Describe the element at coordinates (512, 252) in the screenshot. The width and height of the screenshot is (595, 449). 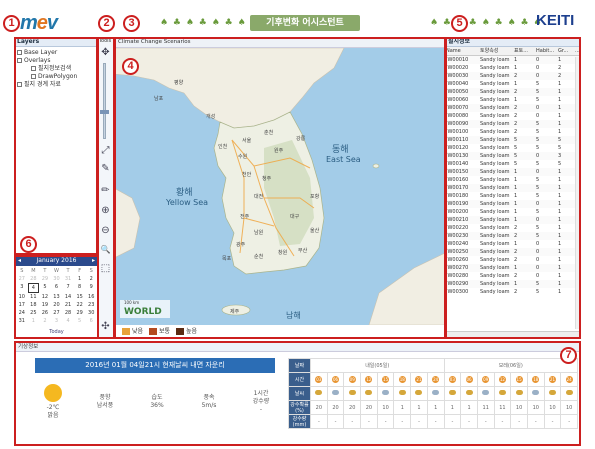
I see `table-row: JW00250 Sandy loam 2 0 1` at that location.